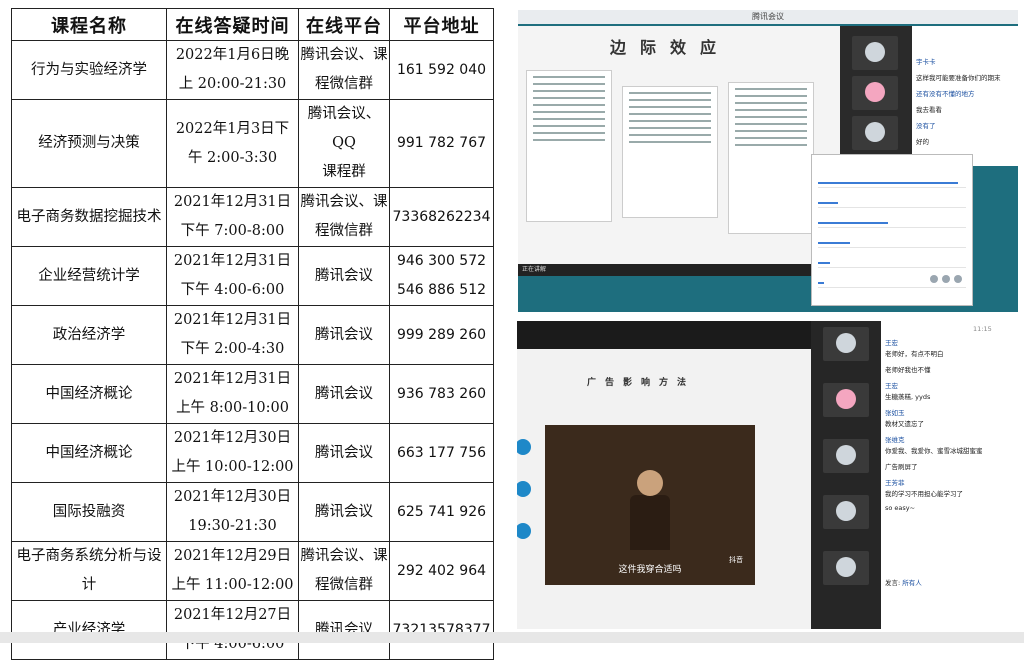 The height and width of the screenshot is (660, 1024). Describe the element at coordinates (512, 637) in the screenshot. I see `page-bottom-bar` at that location.